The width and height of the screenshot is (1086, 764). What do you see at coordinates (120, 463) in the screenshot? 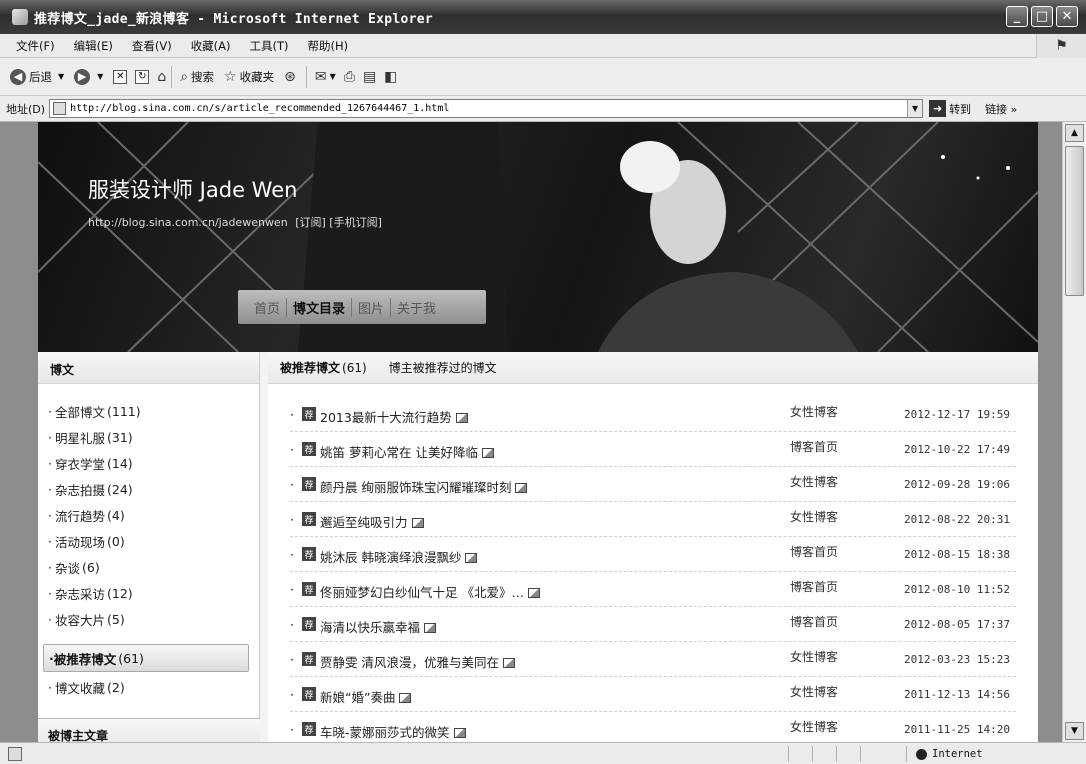
I see `category-count: (14)` at bounding box center [120, 463].